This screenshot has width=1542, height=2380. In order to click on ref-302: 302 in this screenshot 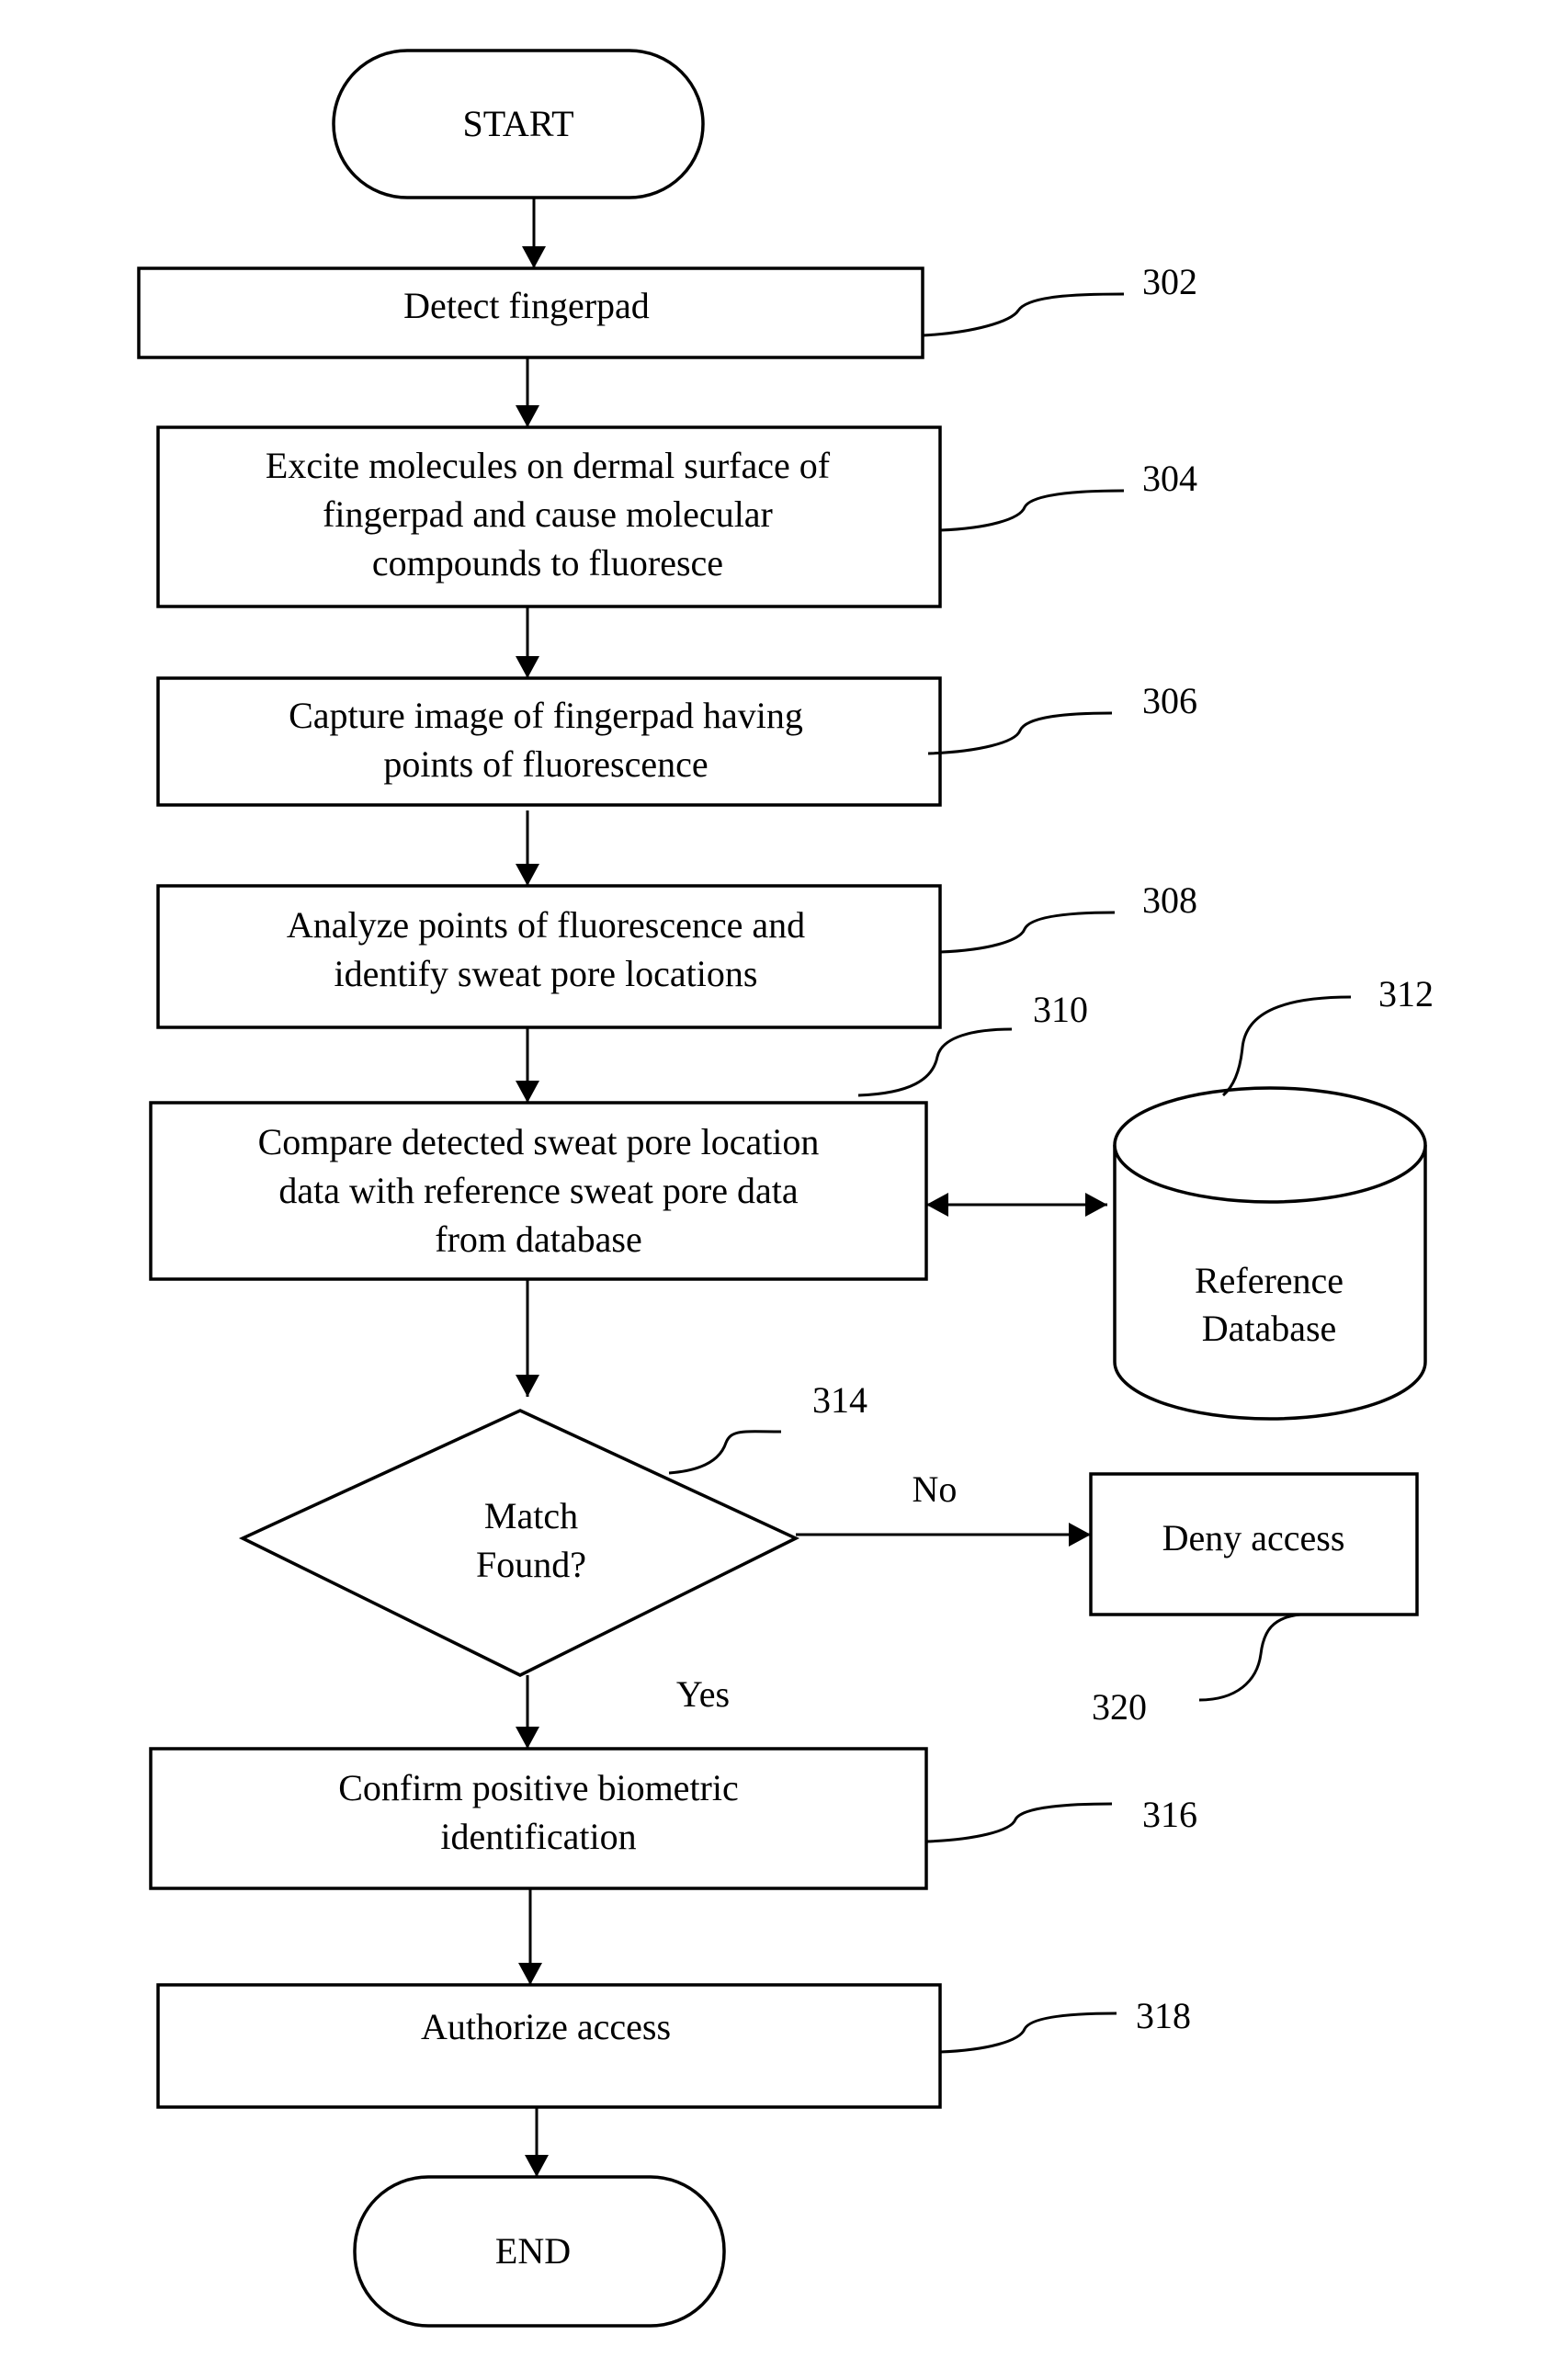, I will do `click(1169, 281)`.